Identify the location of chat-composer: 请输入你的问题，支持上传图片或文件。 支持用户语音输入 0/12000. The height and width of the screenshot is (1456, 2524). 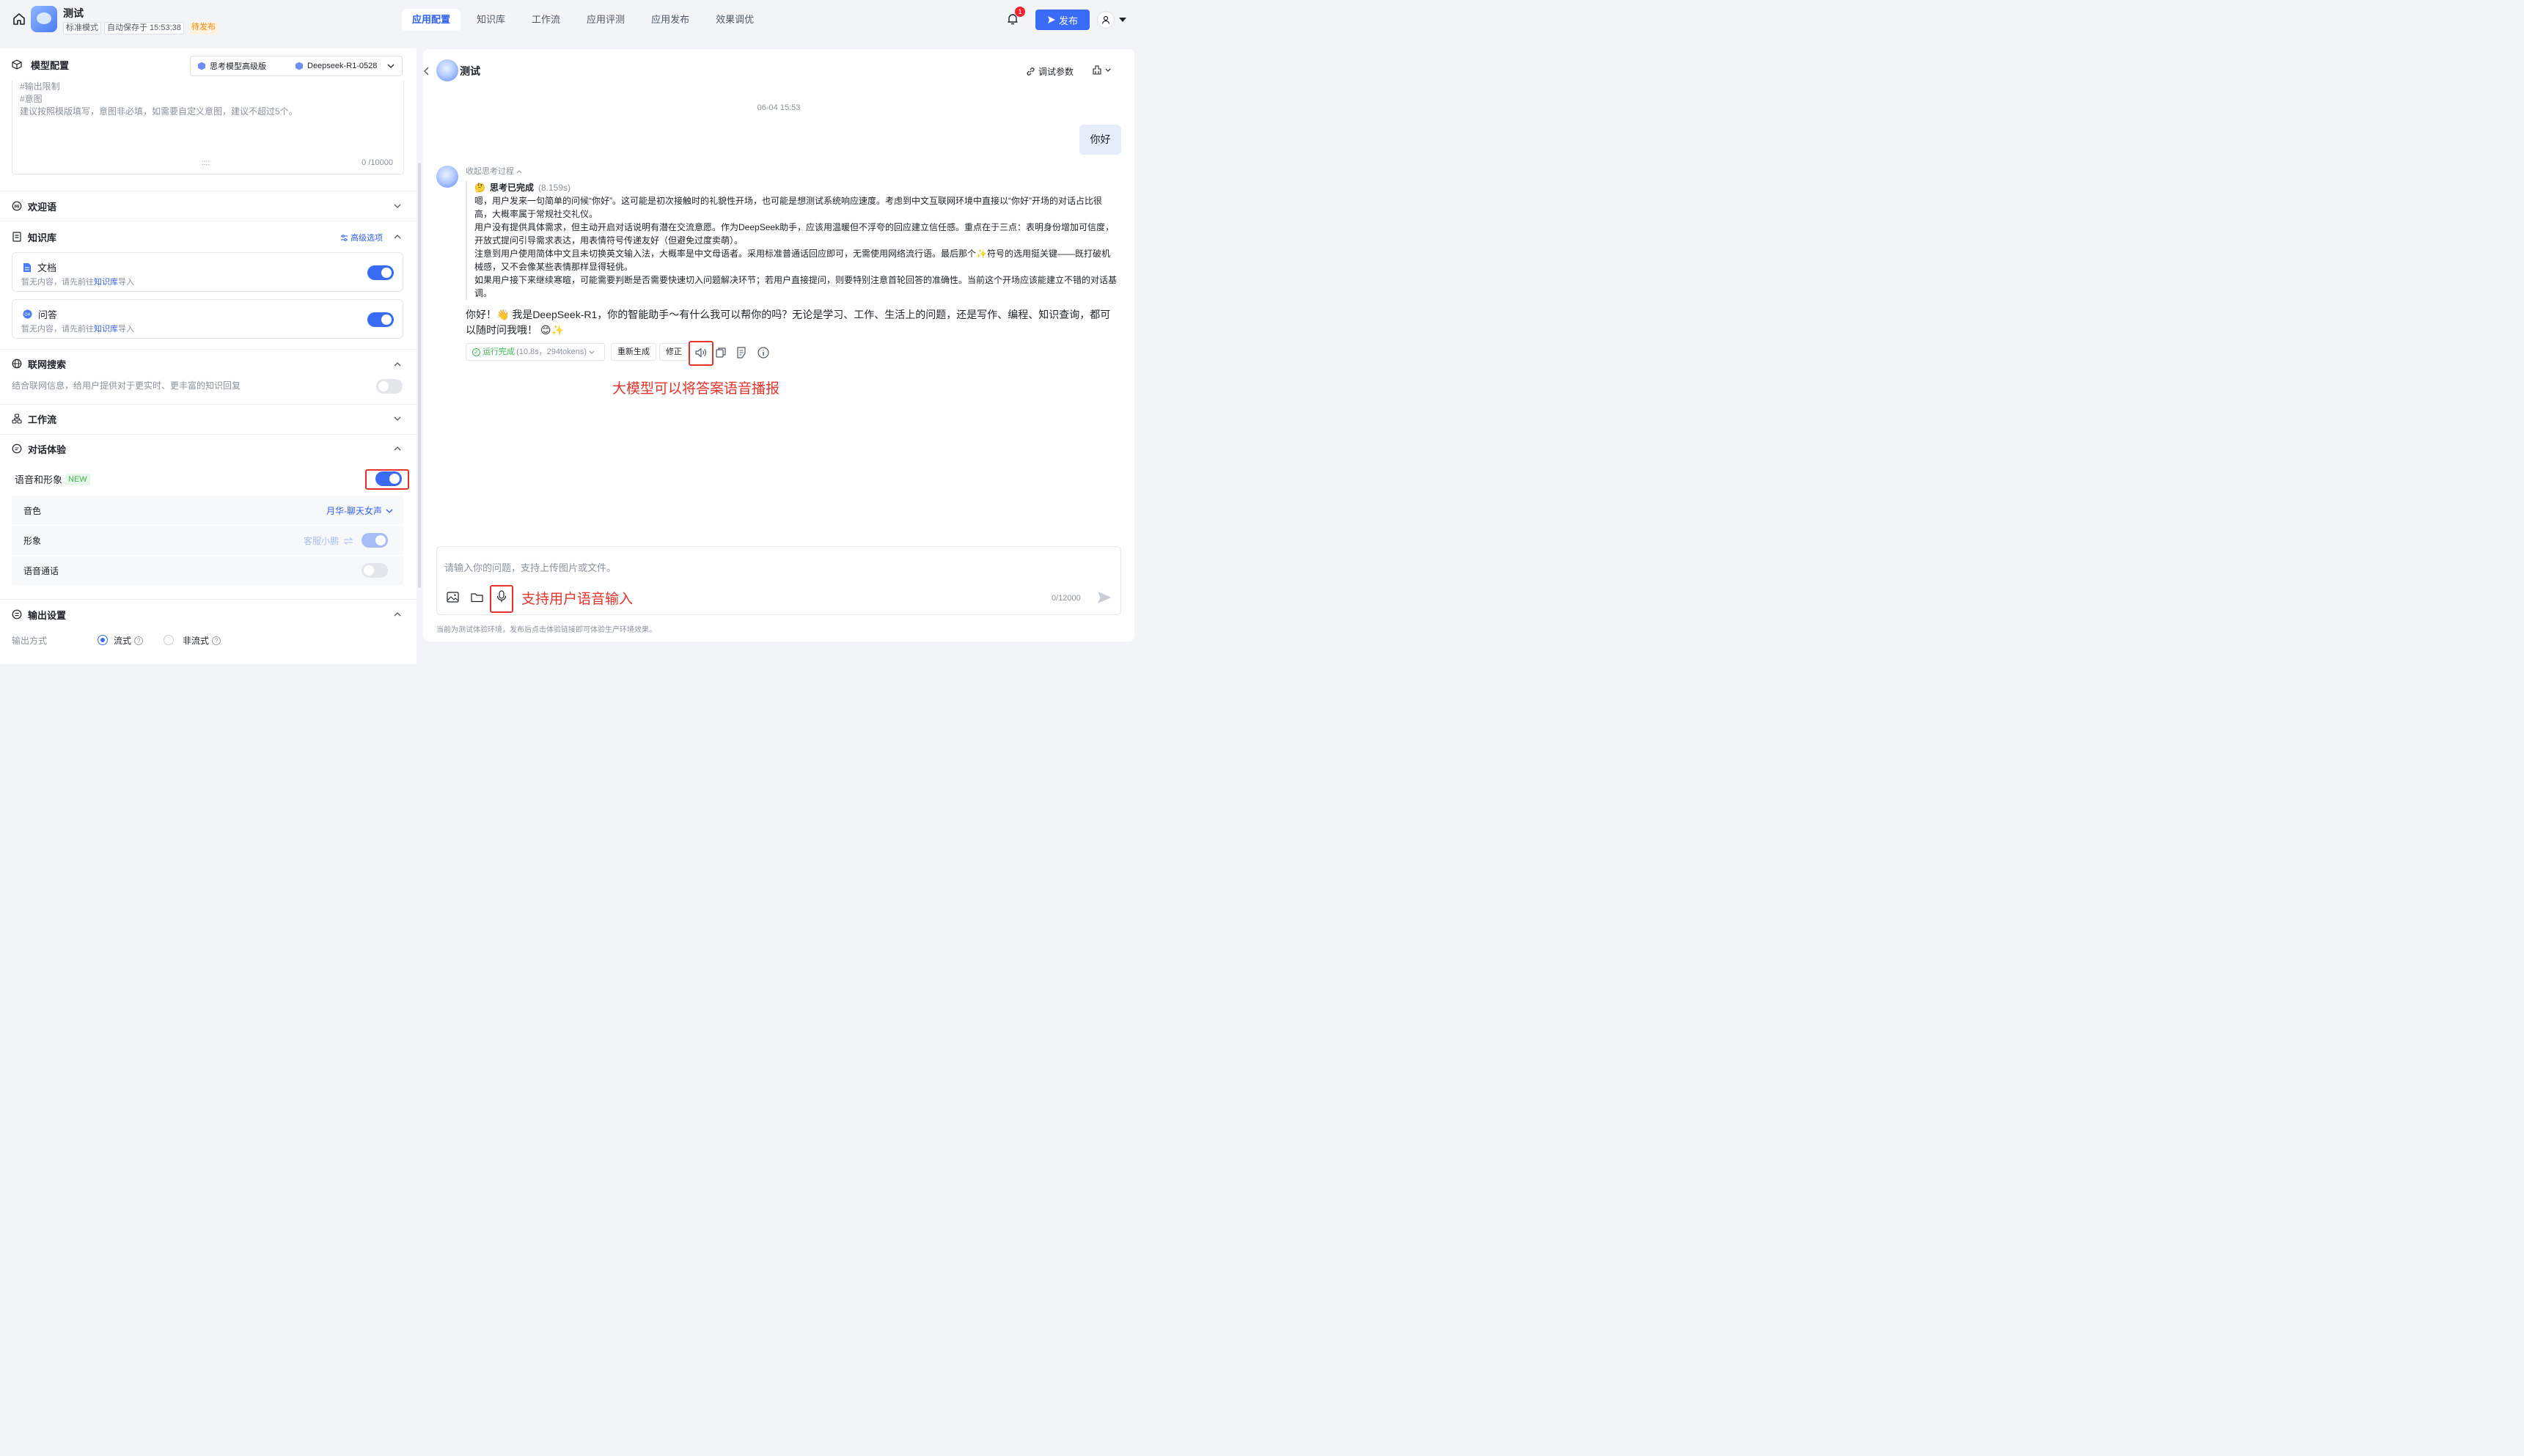
(778, 580).